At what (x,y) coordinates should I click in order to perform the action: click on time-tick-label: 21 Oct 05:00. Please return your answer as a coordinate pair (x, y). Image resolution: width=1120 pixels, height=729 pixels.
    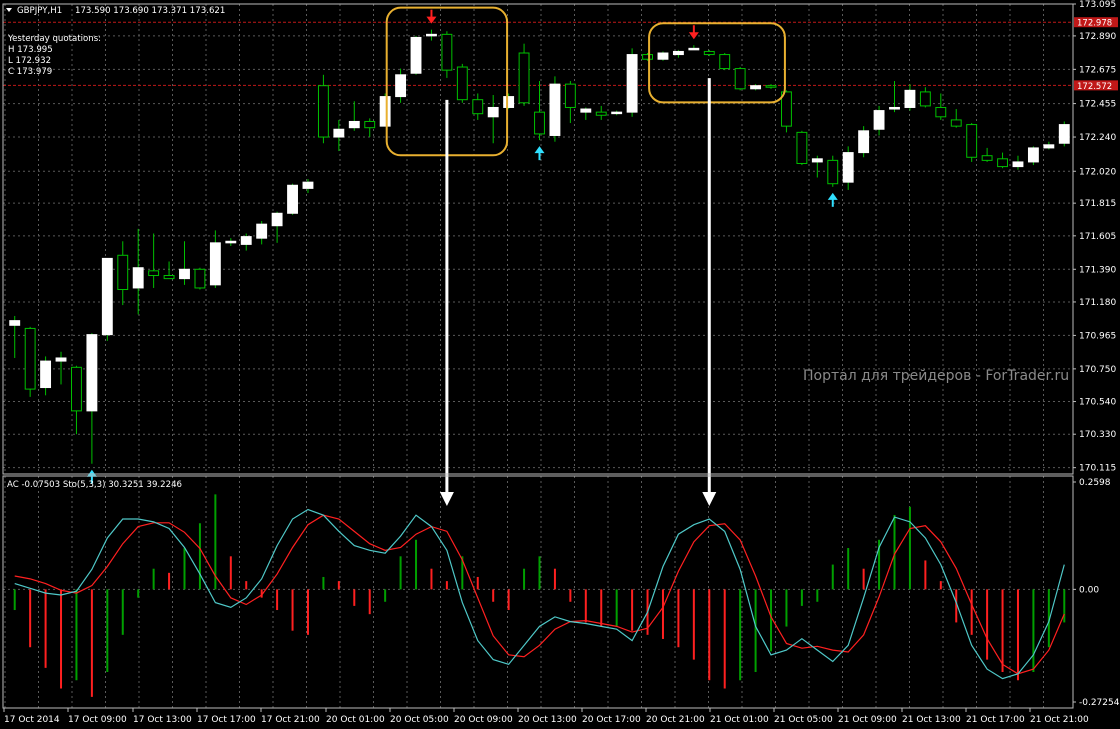
    Looking at the image, I should click on (803, 720).